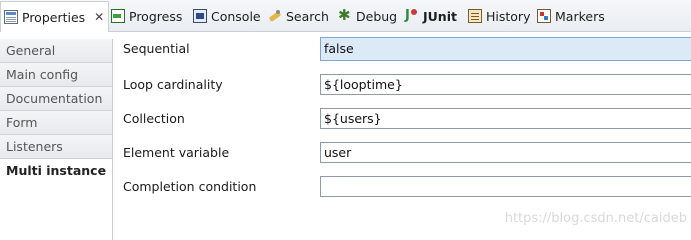  I want to click on sequential-field: false, so click(505, 49).